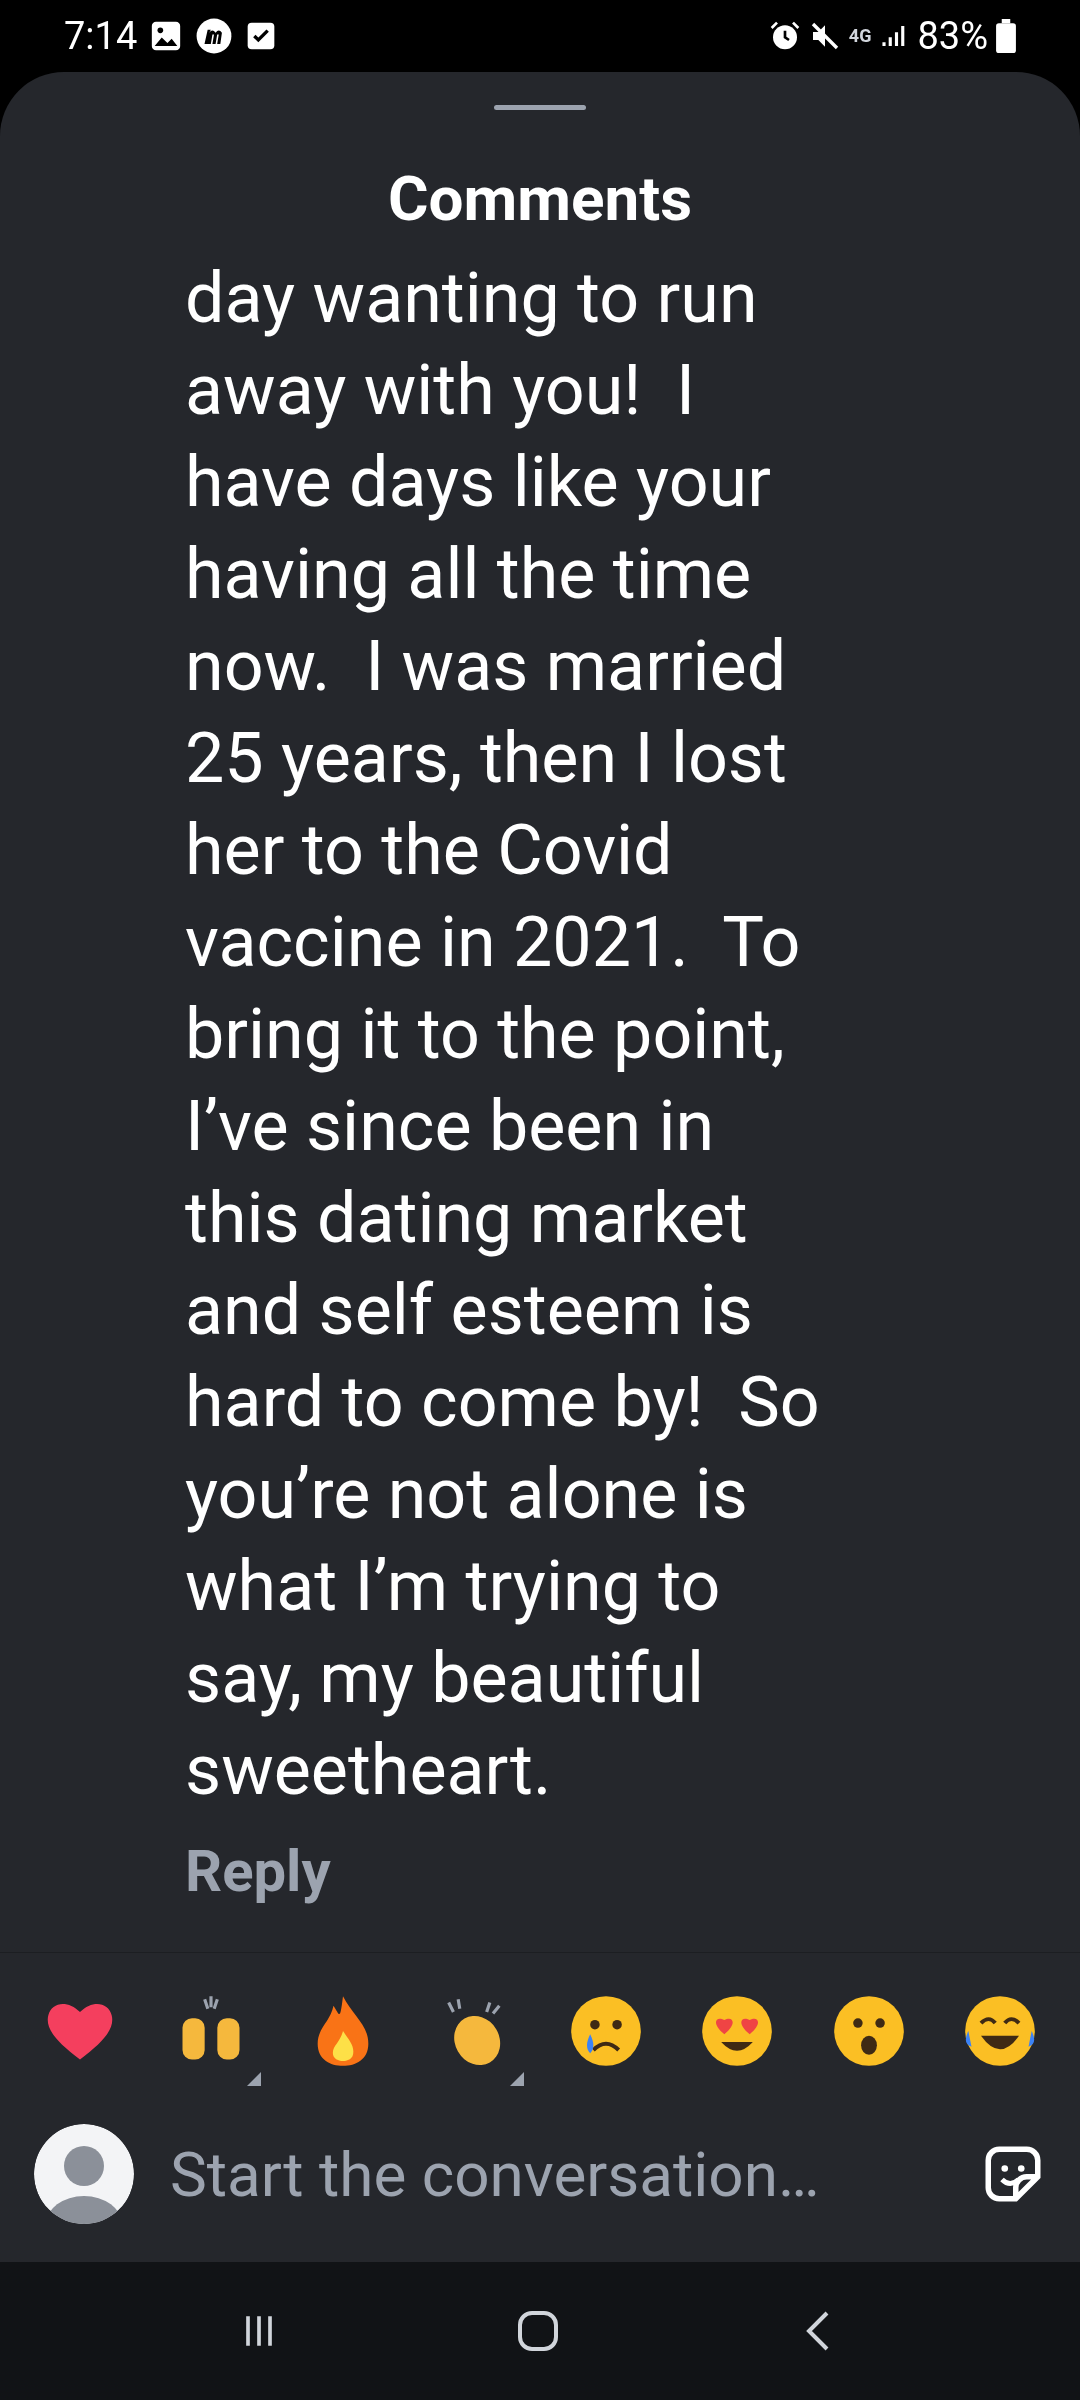  Describe the element at coordinates (860, 36) in the screenshot. I see `network-type: 4G` at that location.